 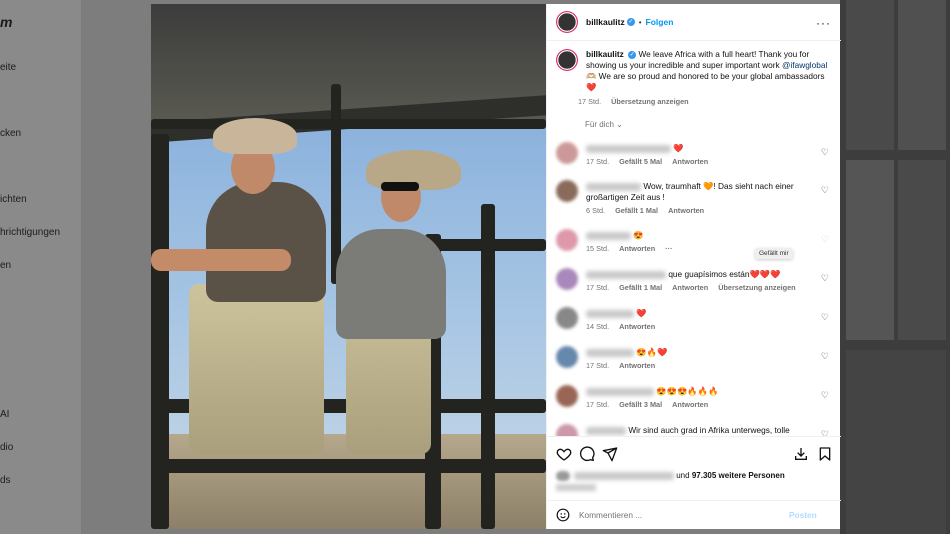 I want to click on post-date, so click(x=576, y=487).